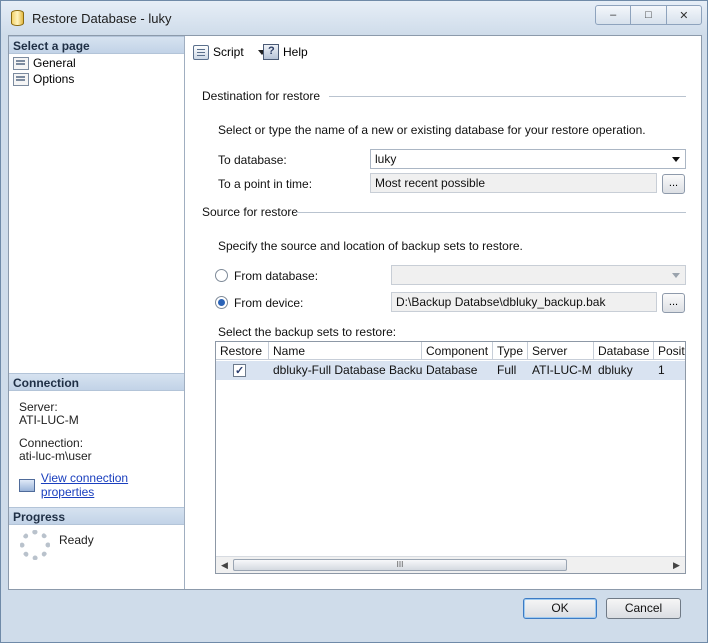 Image resolution: width=708 pixels, height=643 pixels. I want to click on source-section-title: Source for restore, so click(250, 212).